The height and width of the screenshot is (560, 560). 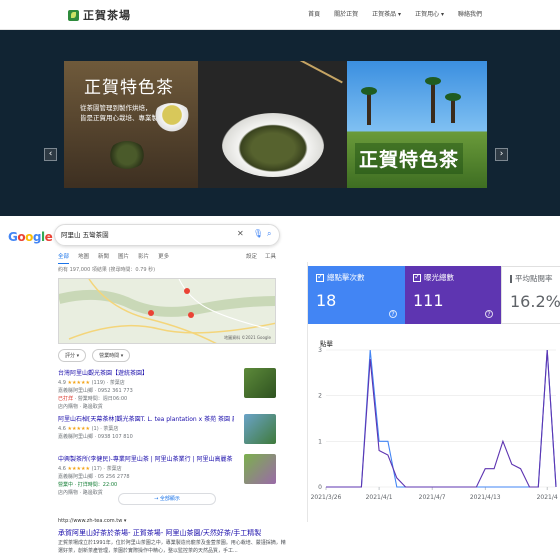 What do you see at coordinates (143, 258) in the screenshot?
I see `tab-videos: 影片` at bounding box center [143, 258].